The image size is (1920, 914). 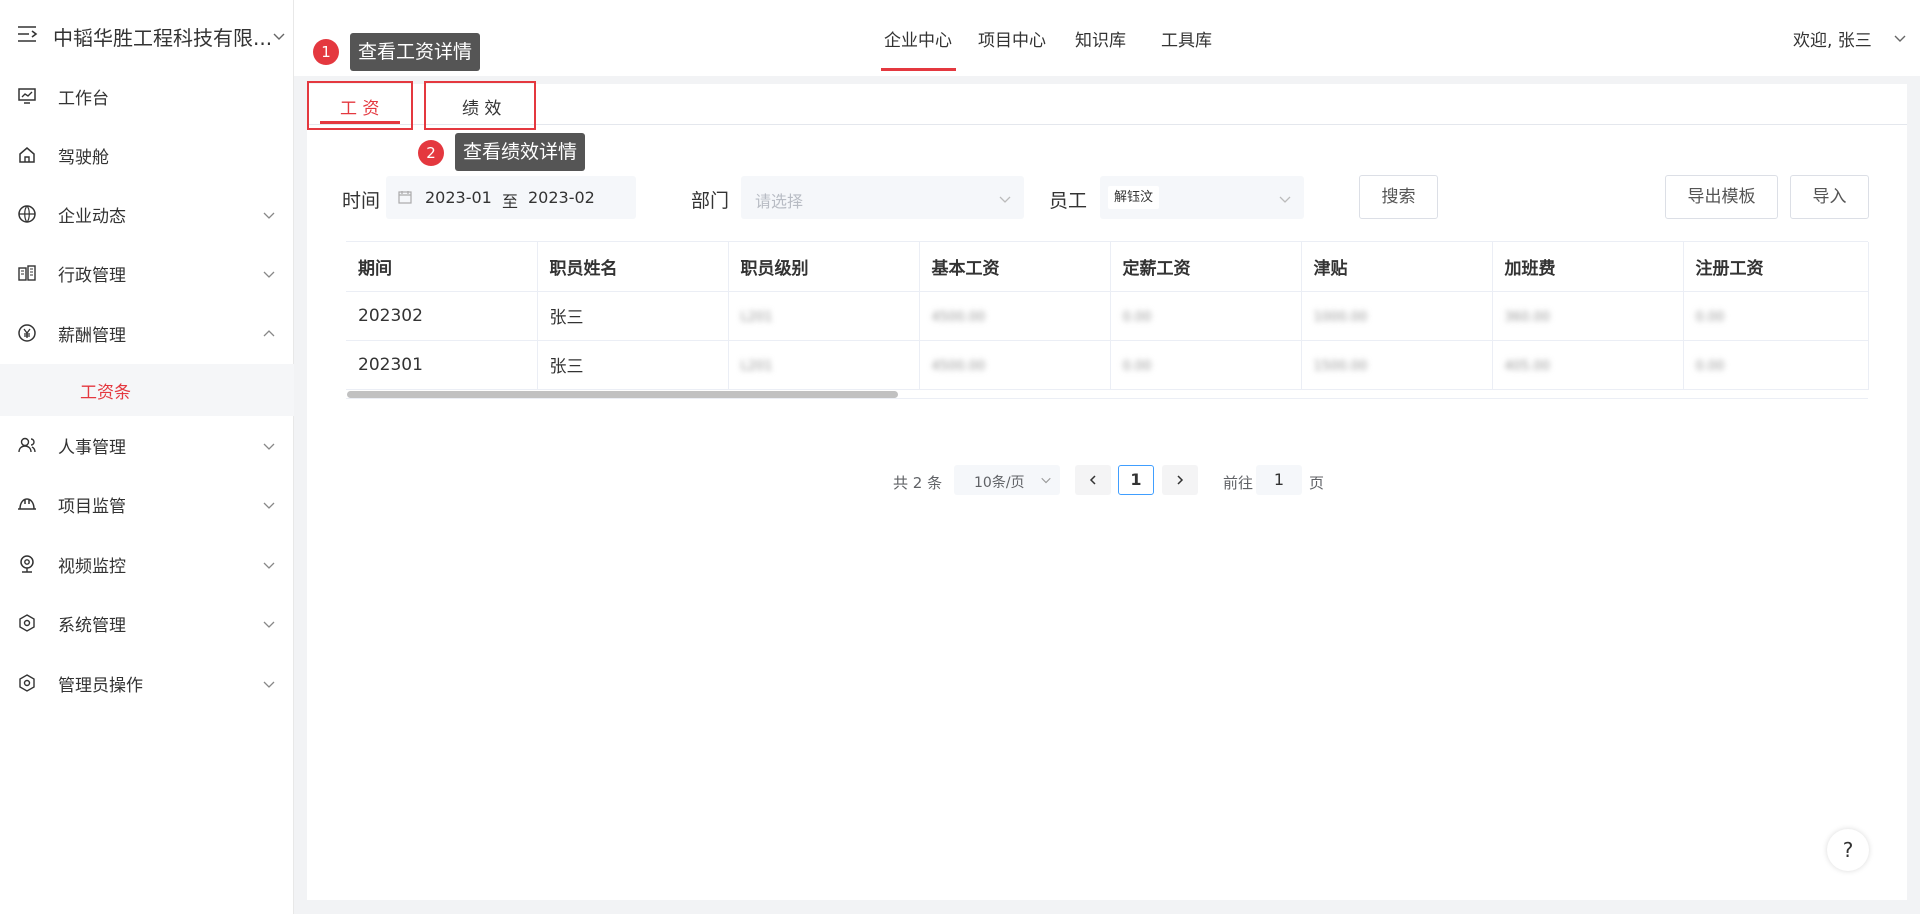 I want to click on step-badge: 1, so click(x=326, y=52).